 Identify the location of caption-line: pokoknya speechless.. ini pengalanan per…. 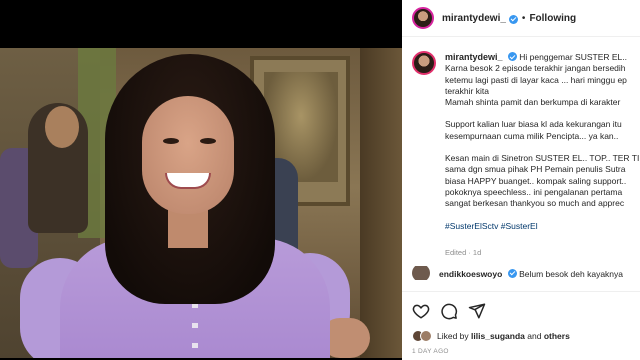
(534, 191).